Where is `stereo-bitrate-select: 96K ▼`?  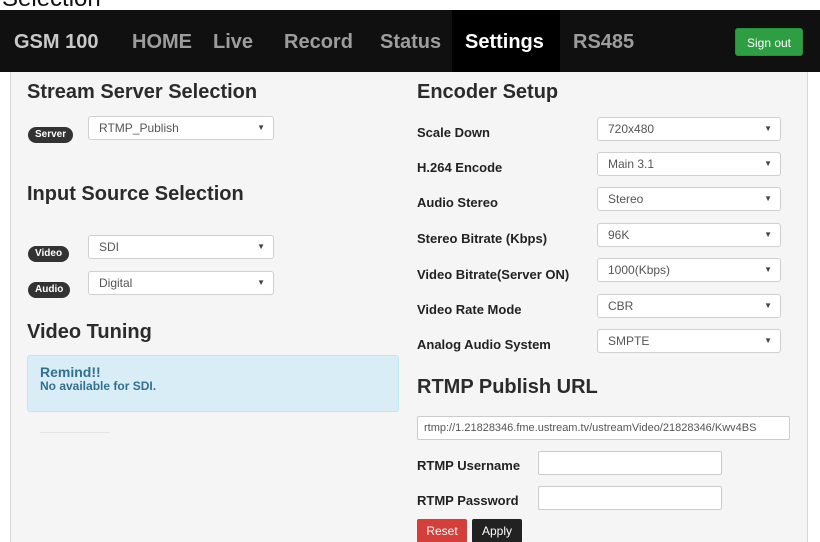
stereo-bitrate-select: 96K ▼ is located at coordinates (689, 235).